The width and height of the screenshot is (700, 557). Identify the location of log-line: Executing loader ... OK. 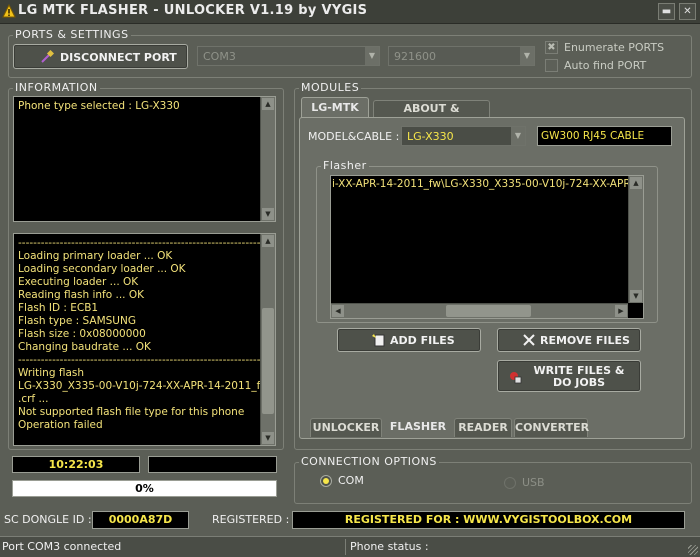
(78, 282).